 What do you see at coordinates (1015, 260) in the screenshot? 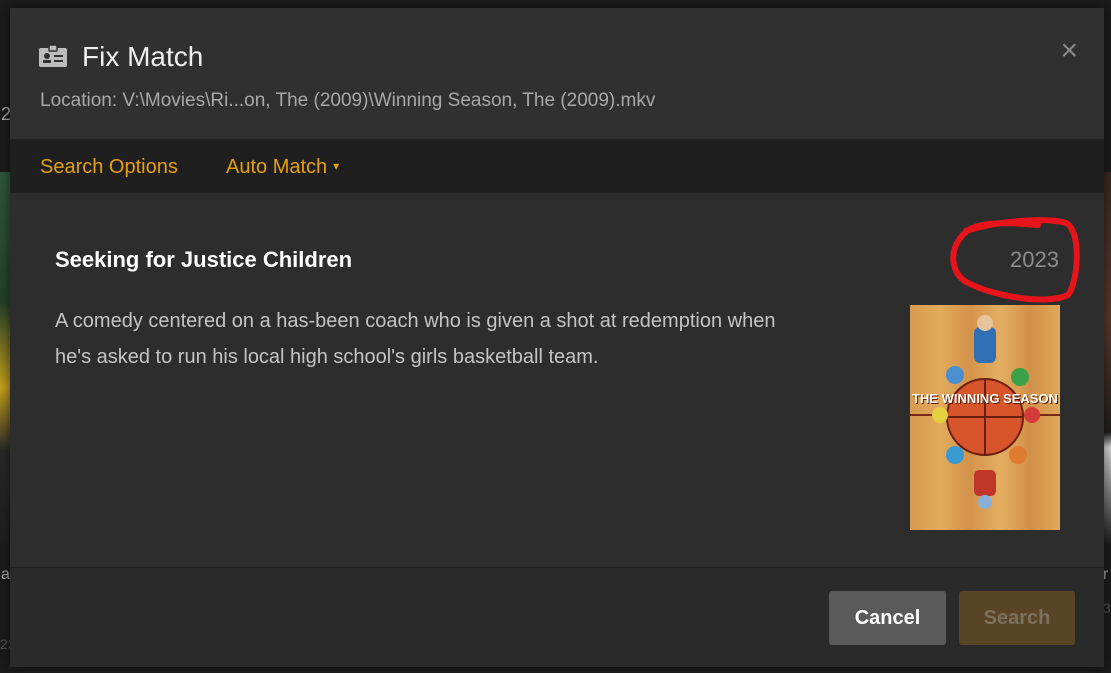
I see `red-annotation-circle` at bounding box center [1015, 260].